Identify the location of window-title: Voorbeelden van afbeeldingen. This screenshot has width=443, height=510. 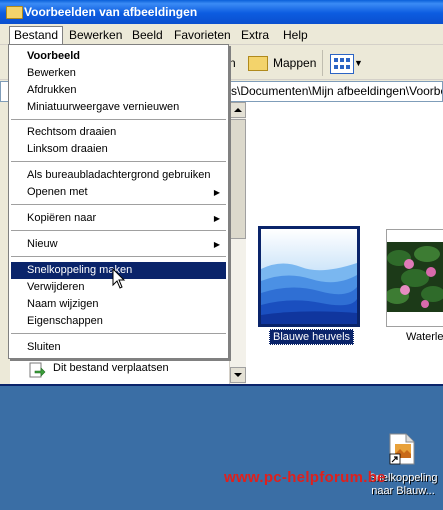
(111, 12).